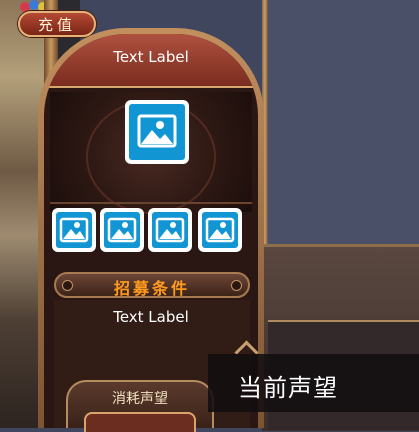 The width and height of the screenshot is (419, 432). Describe the element at coordinates (157, 132) in the screenshot. I see `portrait-image-icon` at that location.